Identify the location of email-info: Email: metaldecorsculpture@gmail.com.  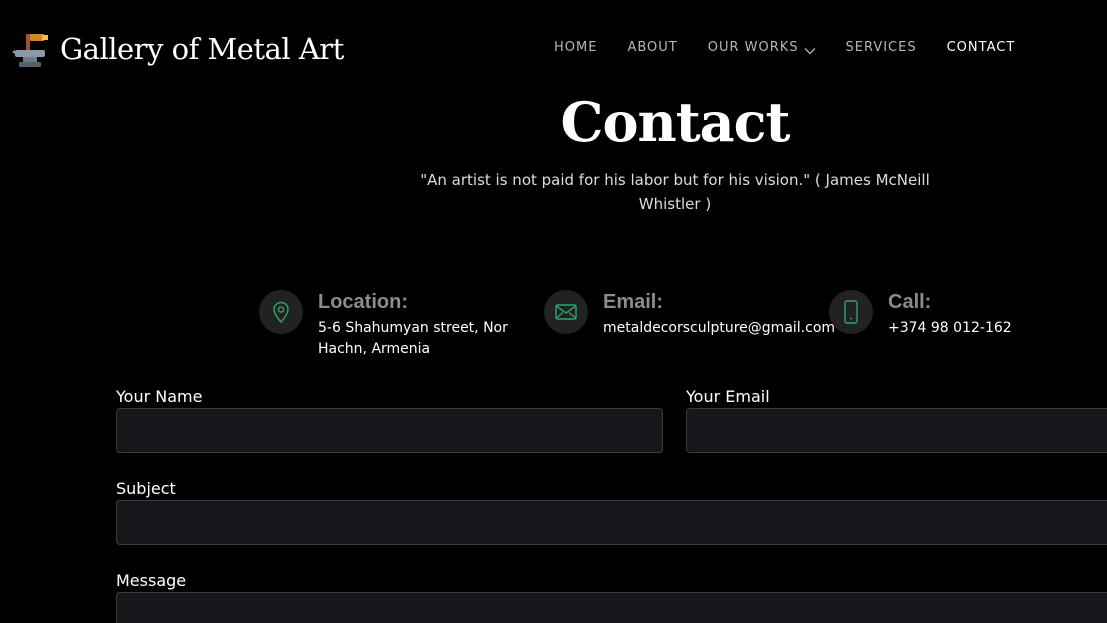
(689, 314).